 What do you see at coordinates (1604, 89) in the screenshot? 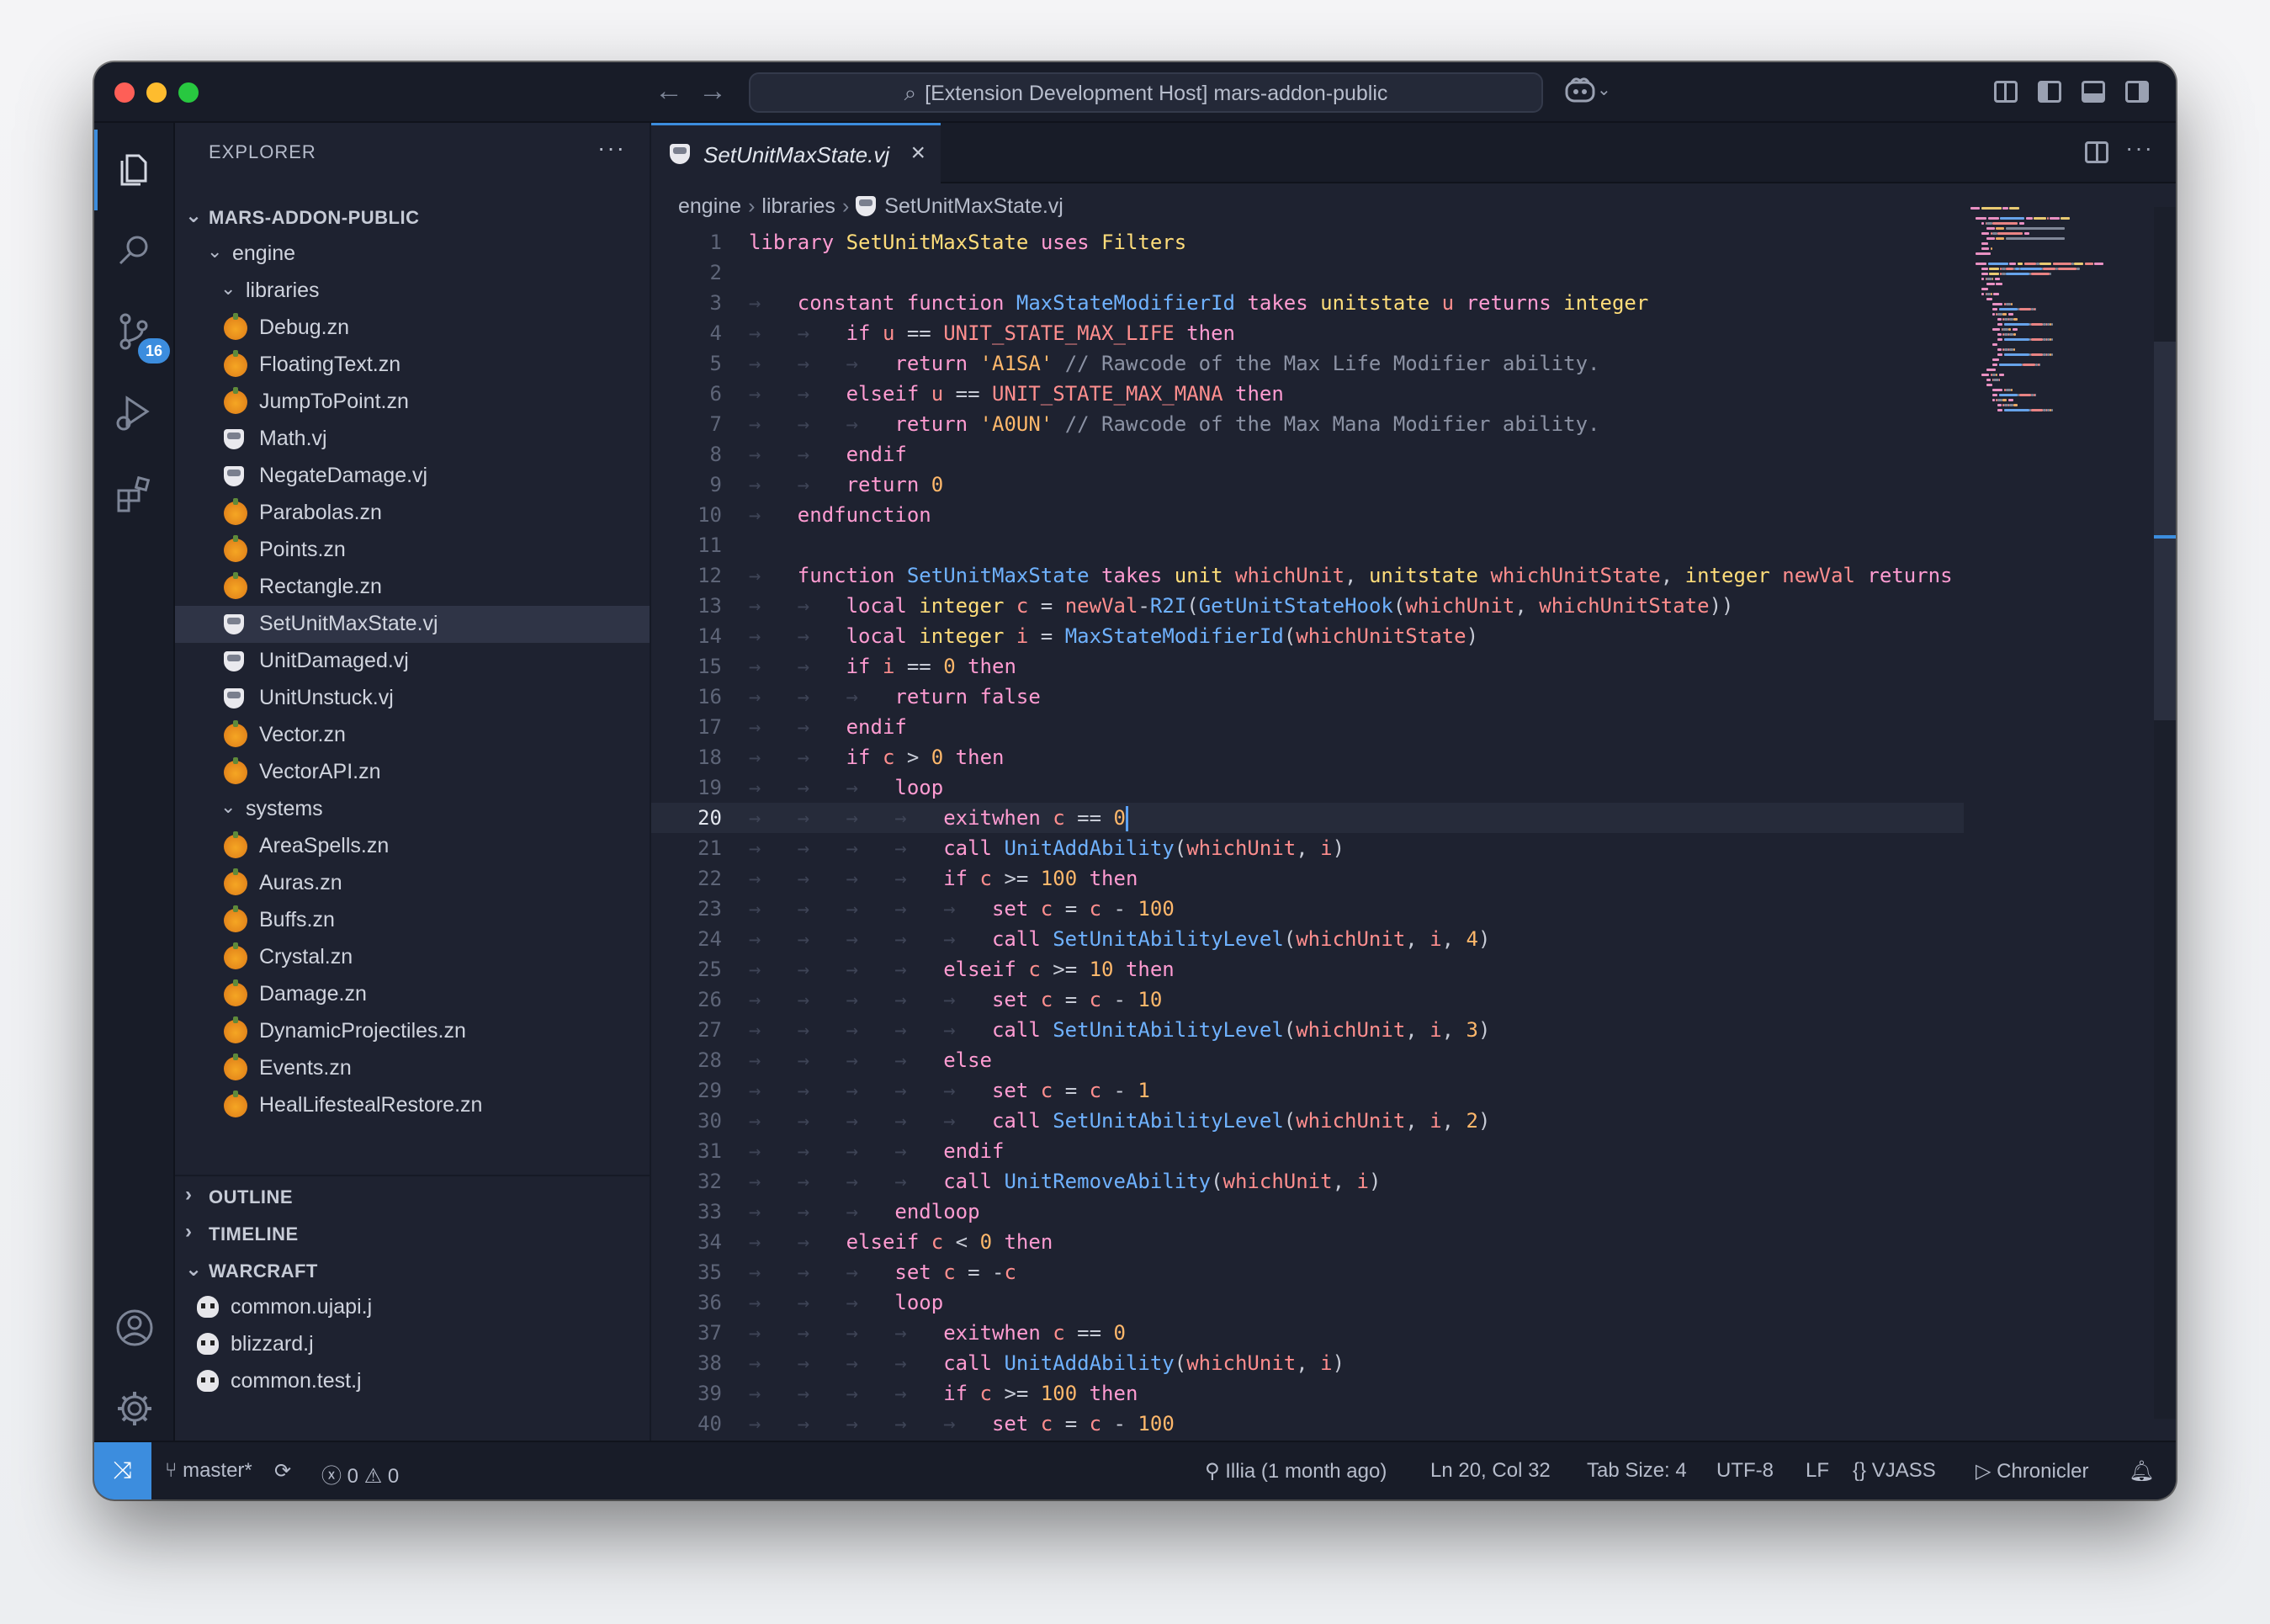
I see `chevron-down-icon: ⌄` at bounding box center [1604, 89].